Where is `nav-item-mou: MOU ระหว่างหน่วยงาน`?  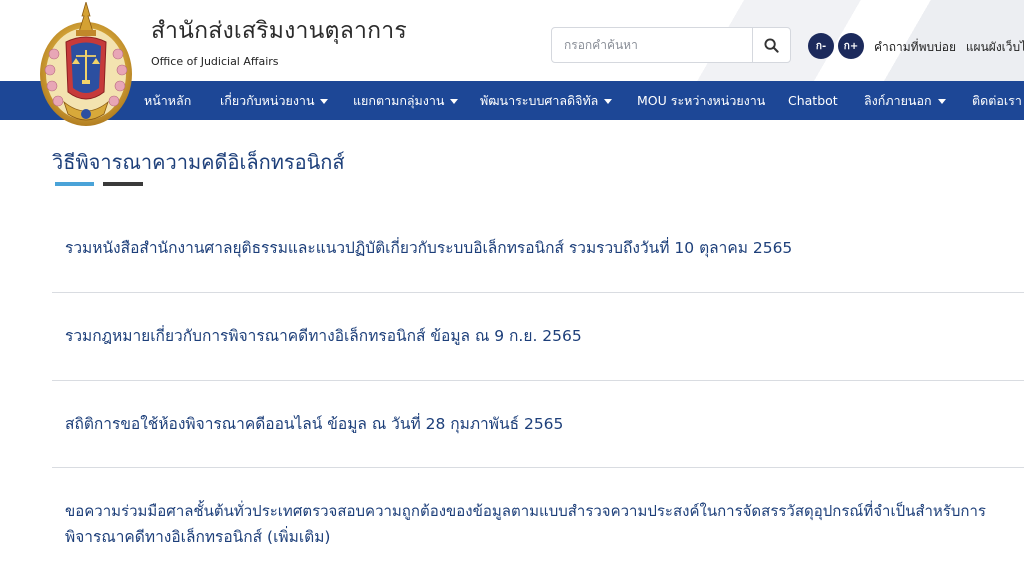 nav-item-mou: MOU ระหว่างหน่วยงาน is located at coordinates (701, 100).